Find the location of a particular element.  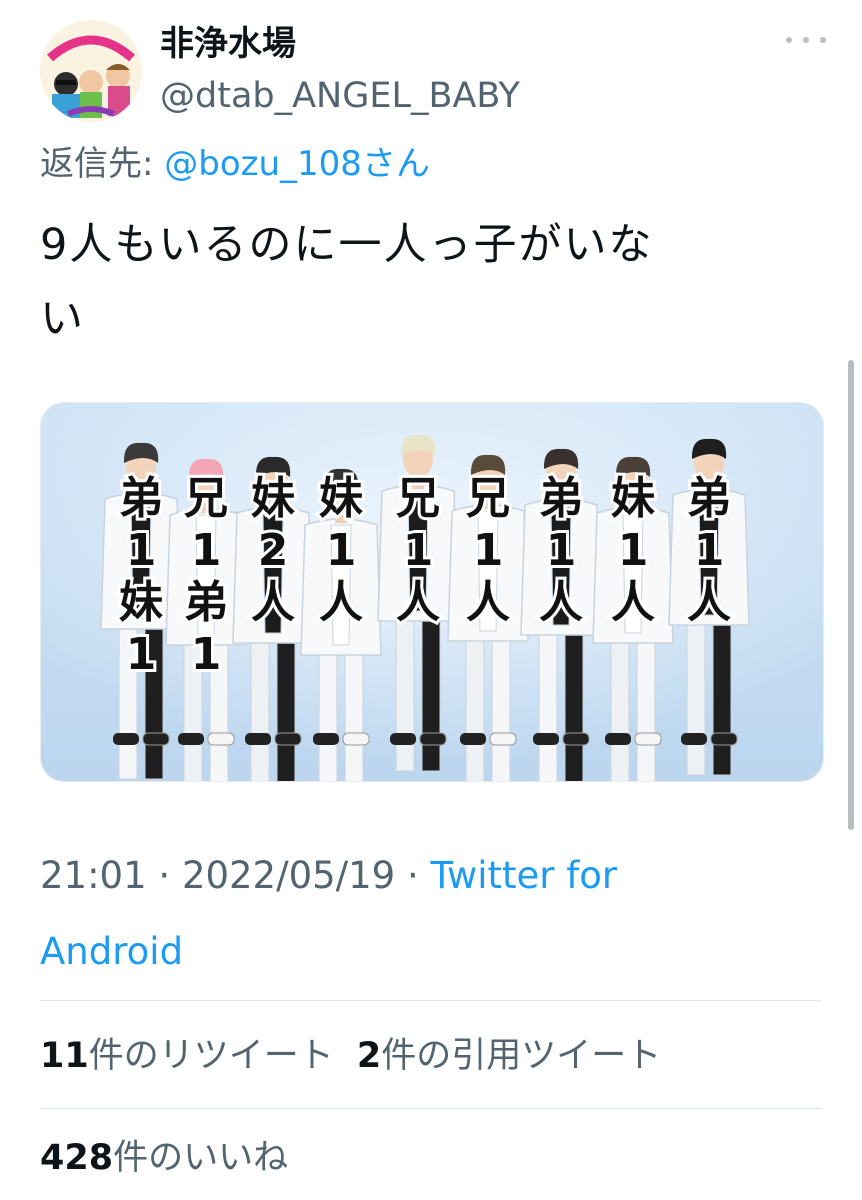

retweets-count: 11 is located at coordinates (64, 1056).